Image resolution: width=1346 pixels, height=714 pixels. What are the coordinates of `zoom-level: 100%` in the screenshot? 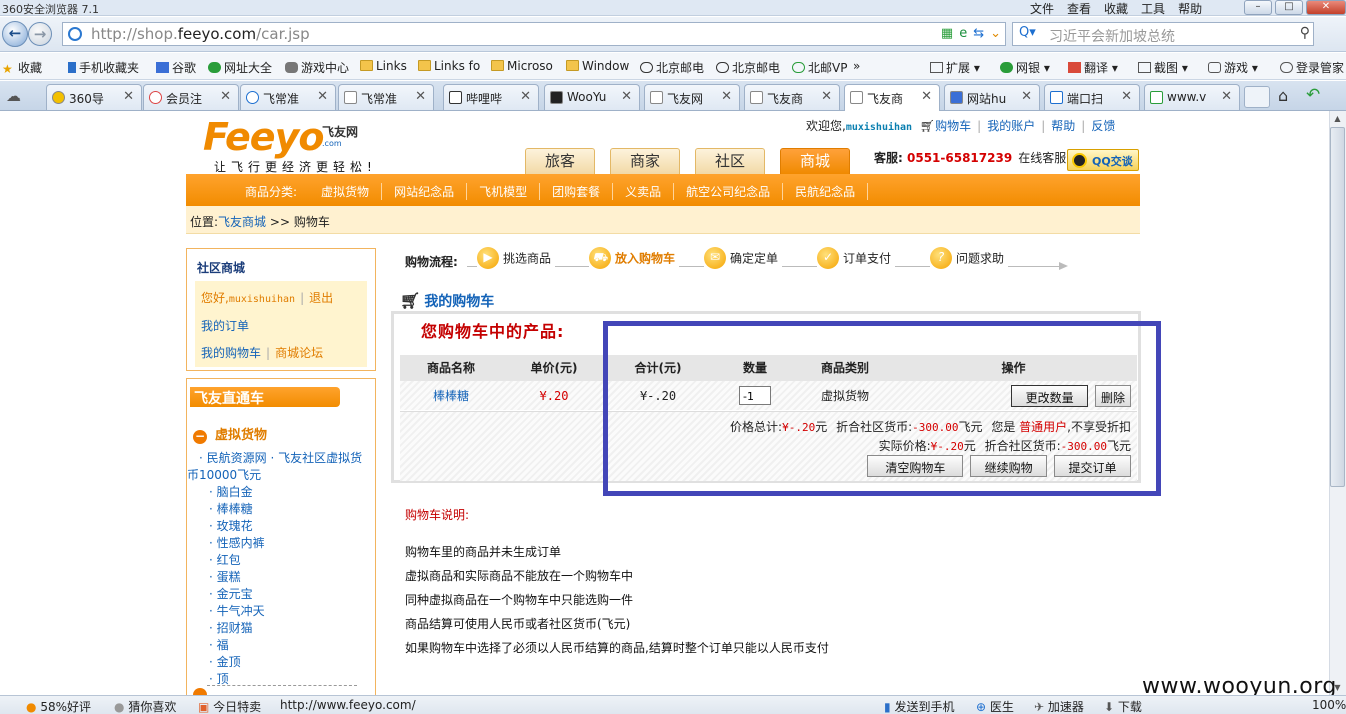 It's located at (1329, 705).